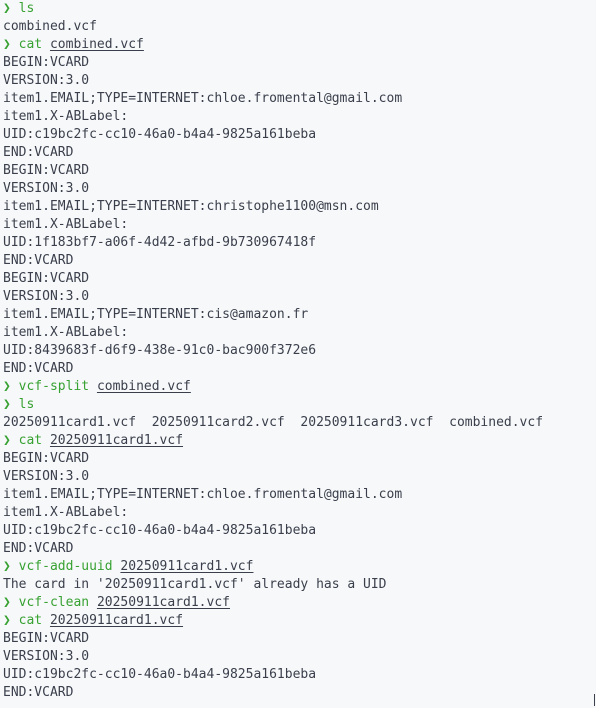 This screenshot has width=596, height=708. Describe the element at coordinates (298, 45) in the screenshot. I see `command-line: ❯ cat combined.vcf` at that location.